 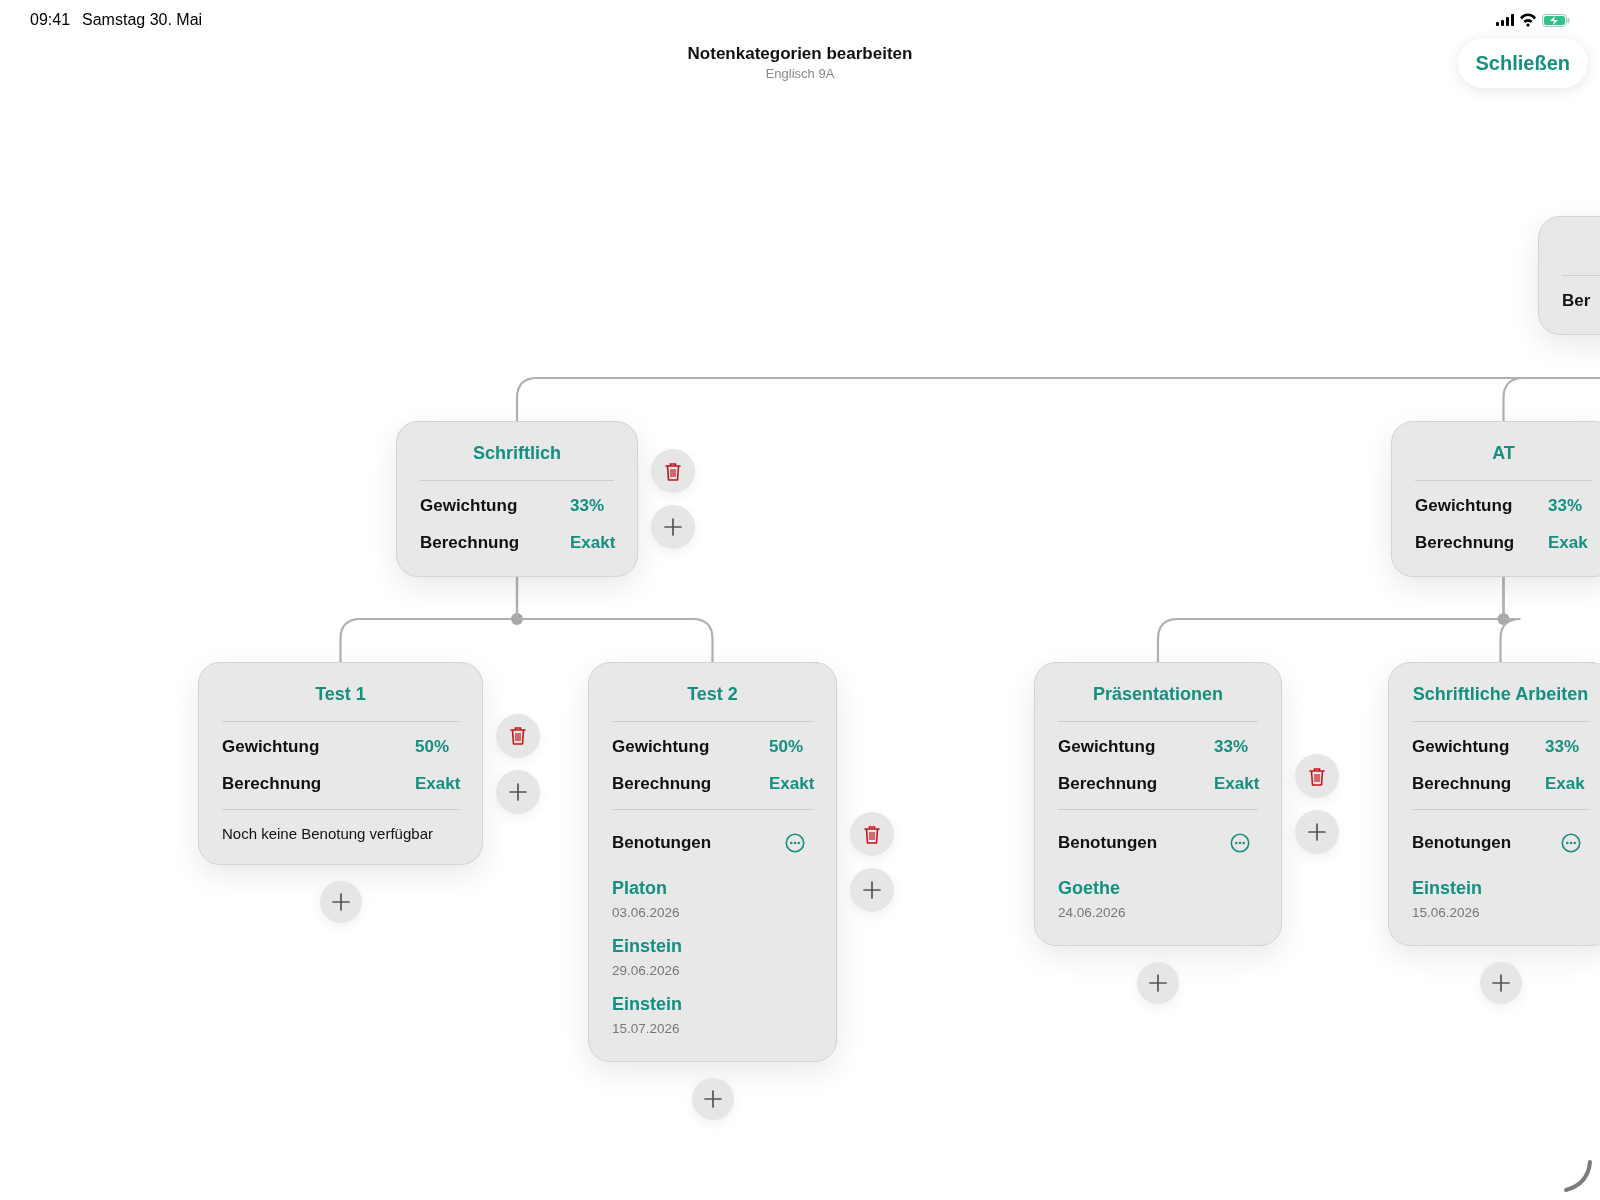 What do you see at coordinates (1092, 913) in the screenshot?
I see `grade-date: 24.06.2026` at bounding box center [1092, 913].